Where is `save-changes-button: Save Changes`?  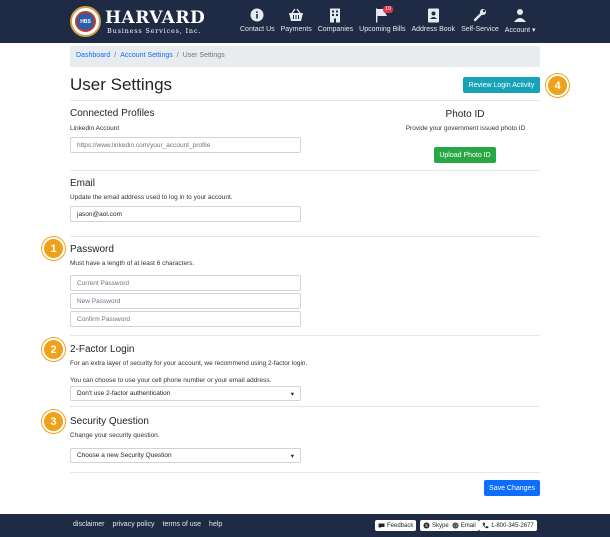 save-changes-button: Save Changes is located at coordinates (512, 488).